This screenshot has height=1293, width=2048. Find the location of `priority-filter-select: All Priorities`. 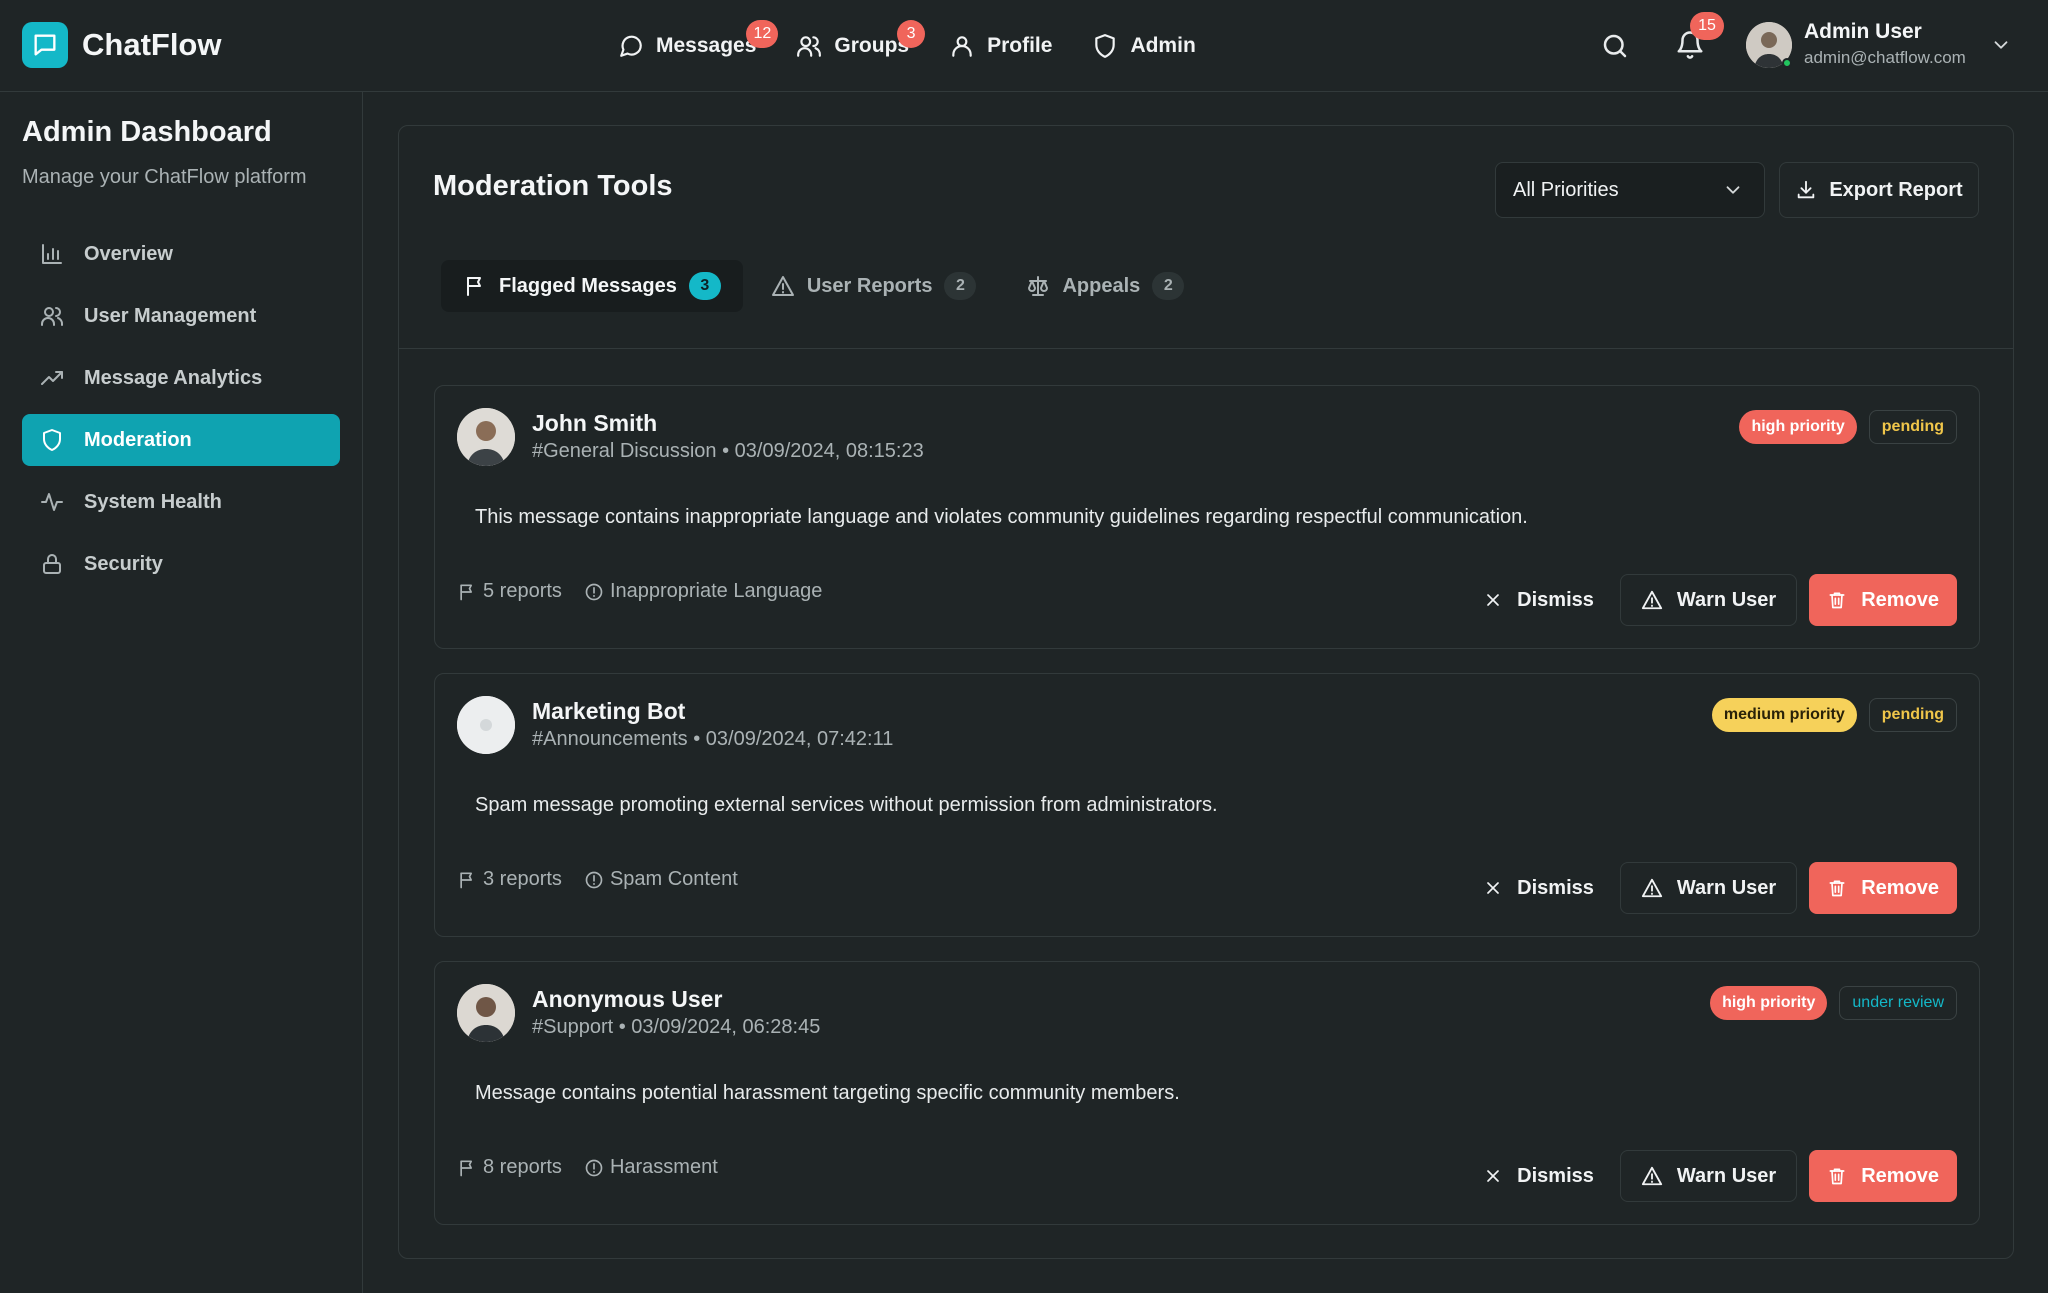

priority-filter-select: All Priorities is located at coordinates (1630, 190).